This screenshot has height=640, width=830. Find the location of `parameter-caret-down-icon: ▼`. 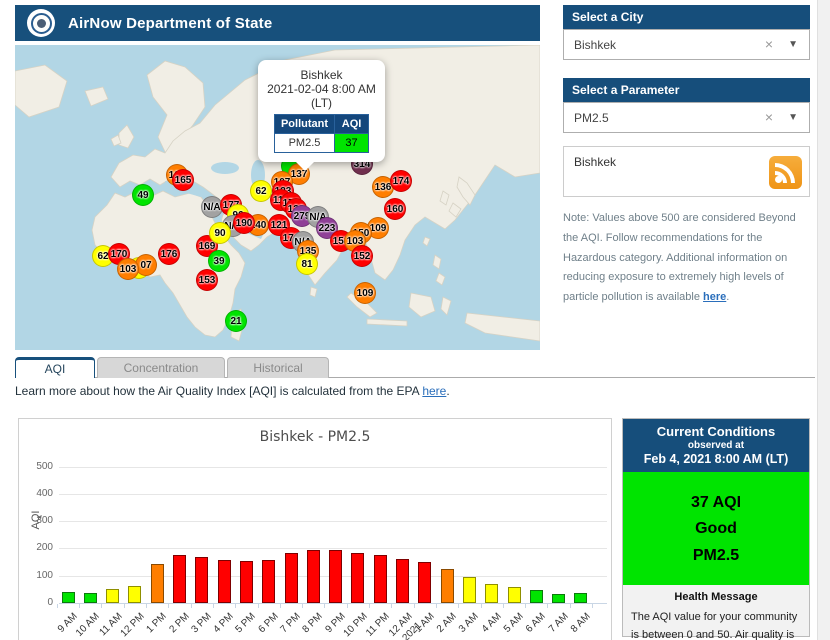

parameter-caret-down-icon: ▼ is located at coordinates (793, 117).